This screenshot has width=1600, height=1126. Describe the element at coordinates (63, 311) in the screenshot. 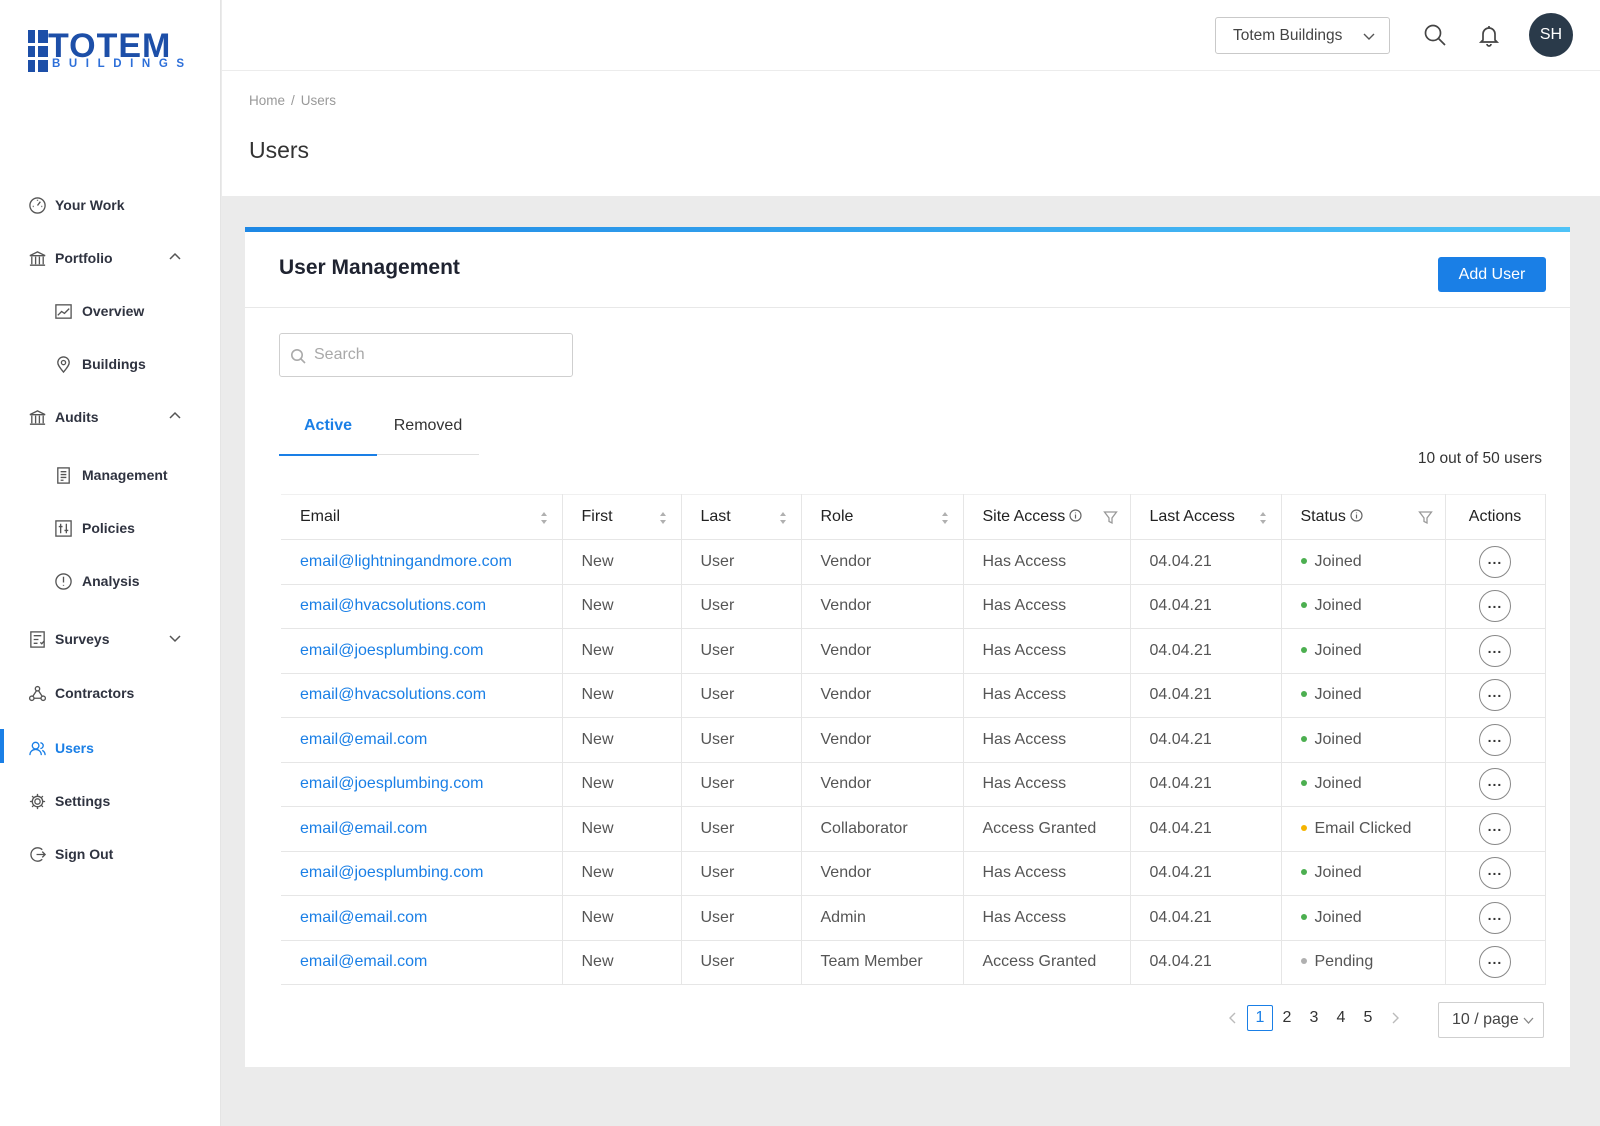

I see `chart-line-icon` at that location.